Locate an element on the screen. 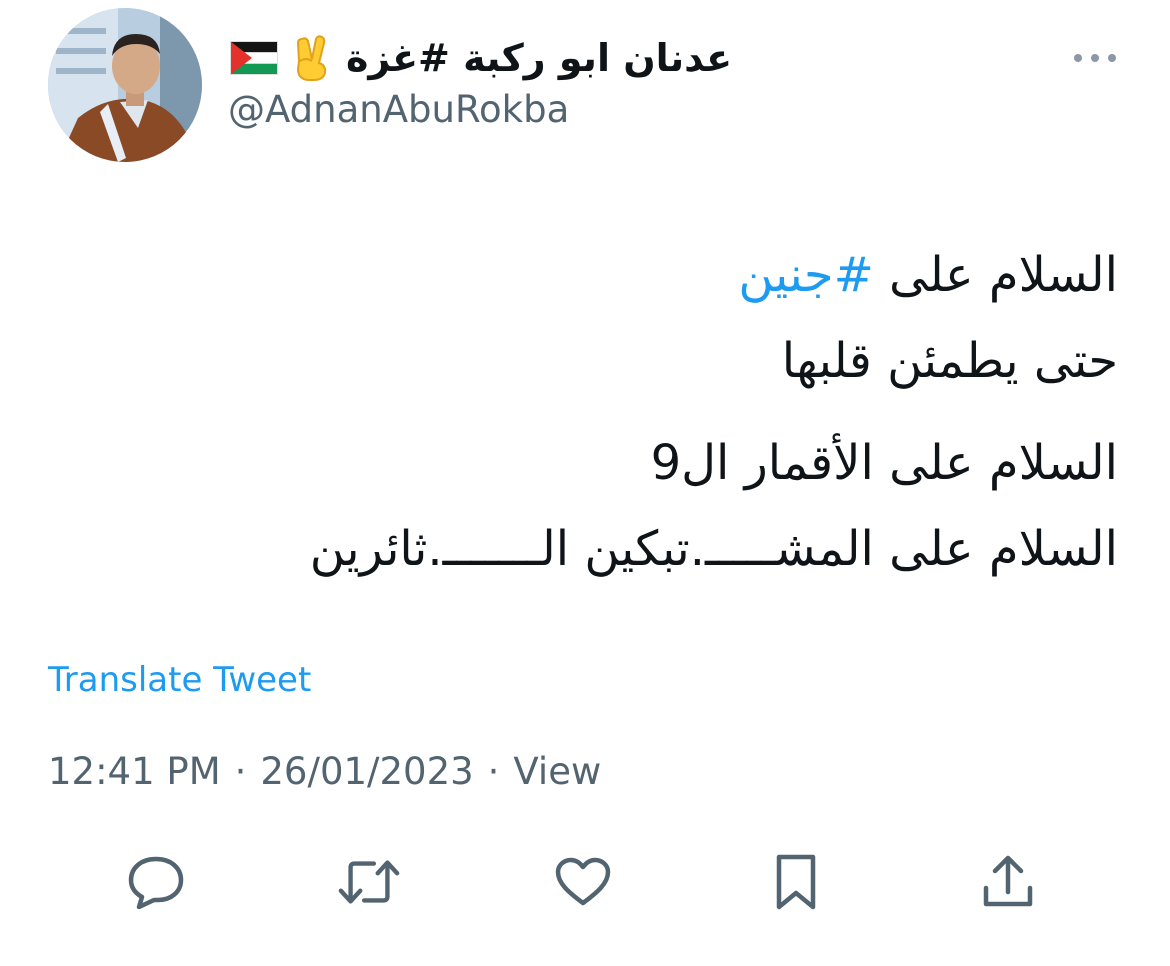 This screenshot has width=1170, height=966. retweet-button is located at coordinates (369, 882).